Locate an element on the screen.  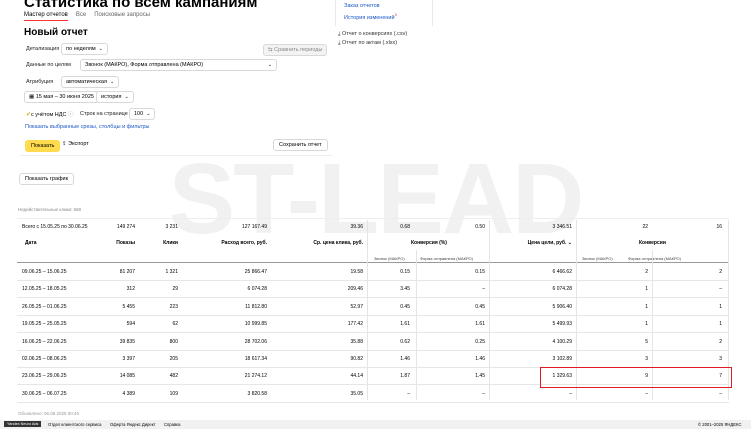
cell-cnt2: 1 is located at coordinates (720, 324).